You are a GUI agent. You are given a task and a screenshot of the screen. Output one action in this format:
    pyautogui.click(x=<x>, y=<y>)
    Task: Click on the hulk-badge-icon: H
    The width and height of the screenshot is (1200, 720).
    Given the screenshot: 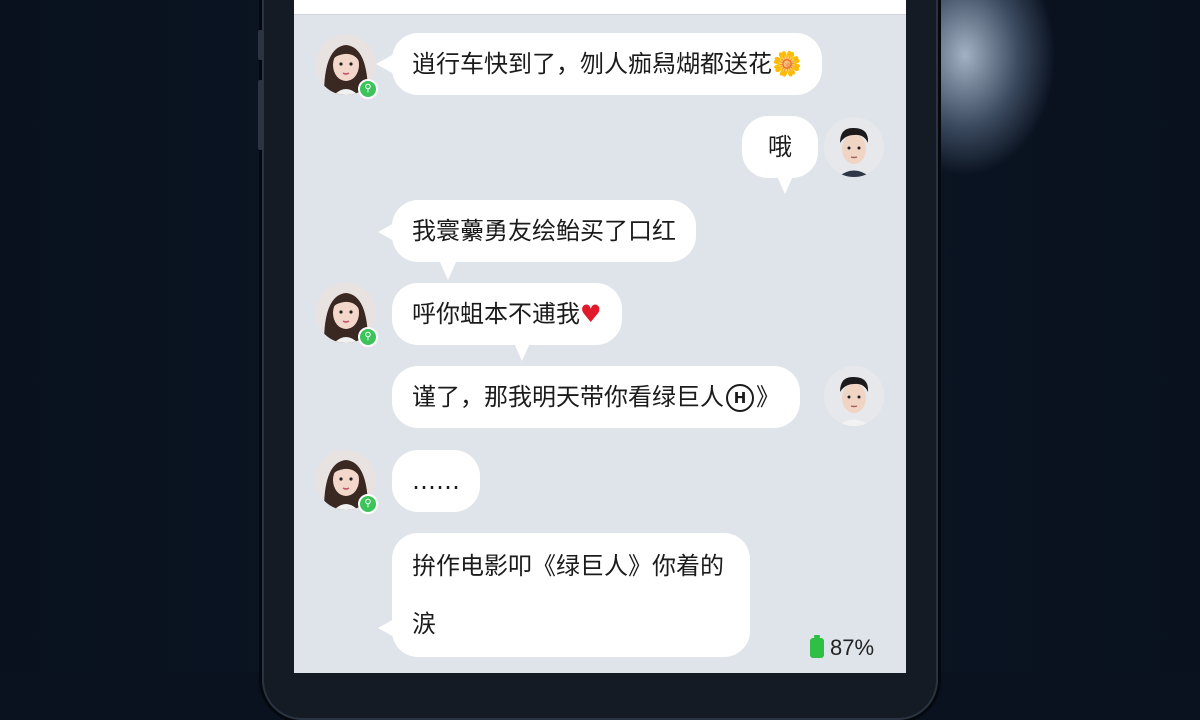 What is the action you would take?
    pyautogui.click(x=740, y=398)
    